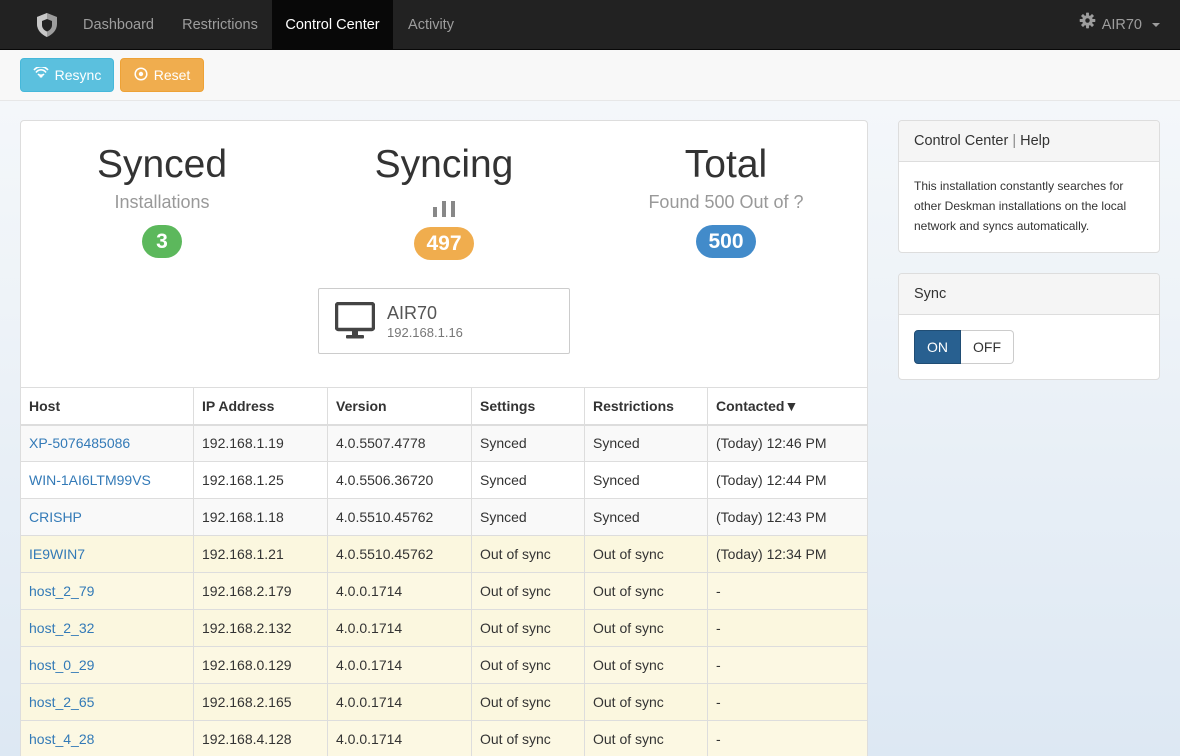  What do you see at coordinates (61, 739) in the screenshot?
I see `host-link: host_4_28` at bounding box center [61, 739].